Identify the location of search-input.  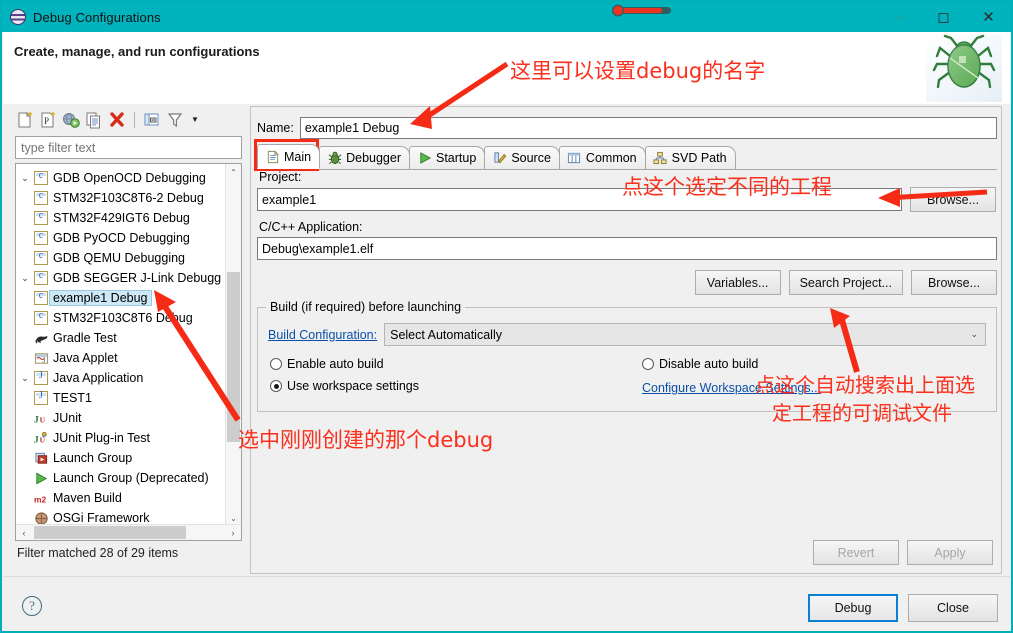
(128, 147).